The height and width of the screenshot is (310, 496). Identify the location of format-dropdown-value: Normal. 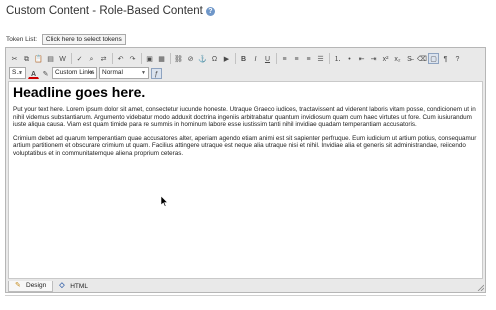
(112, 72).